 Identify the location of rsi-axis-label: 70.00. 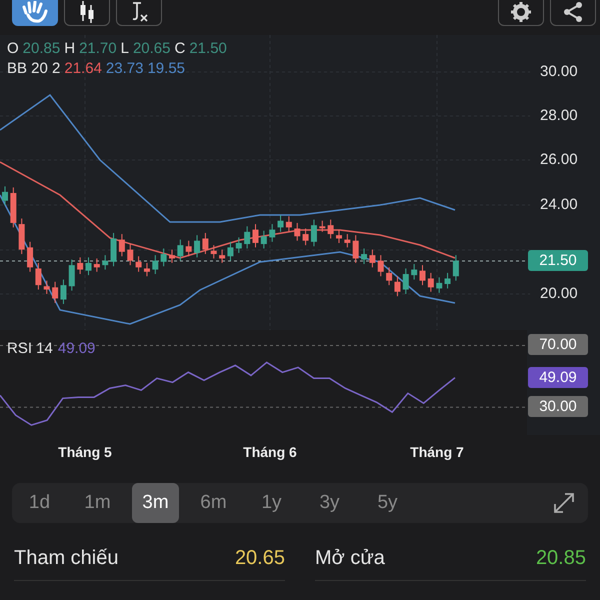
(558, 345).